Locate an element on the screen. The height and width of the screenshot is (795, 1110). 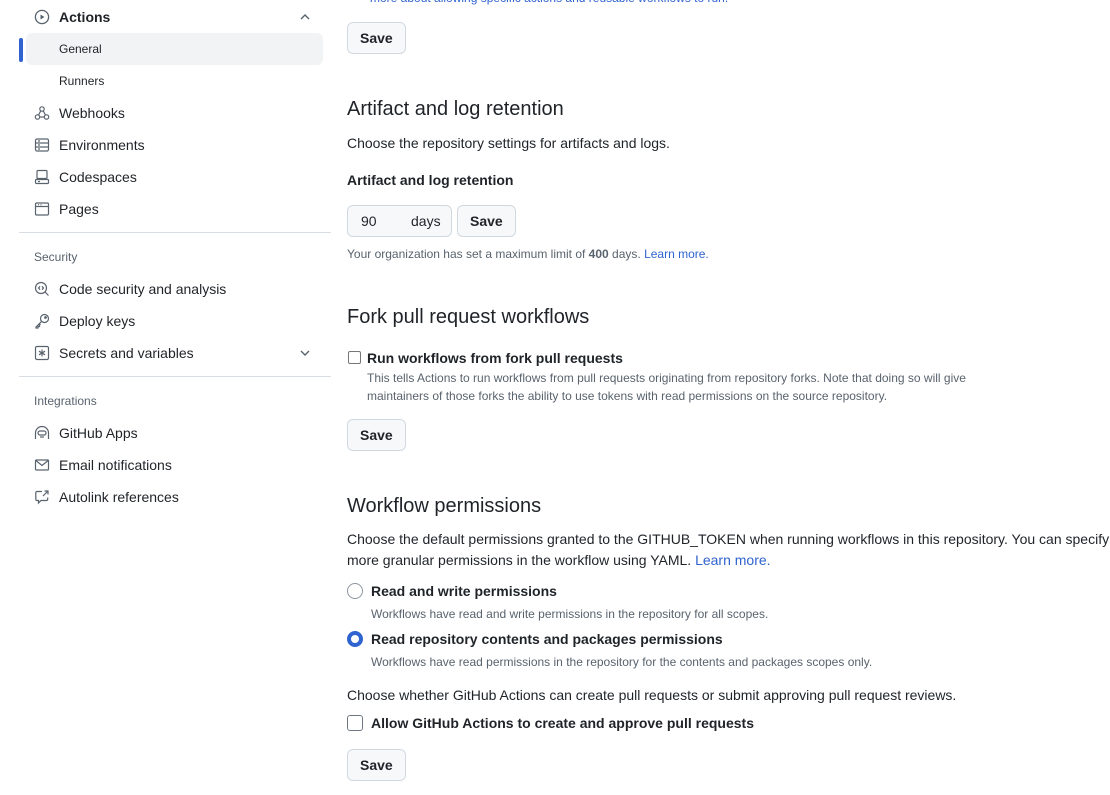
retention-days-input is located at coordinates (383, 221).